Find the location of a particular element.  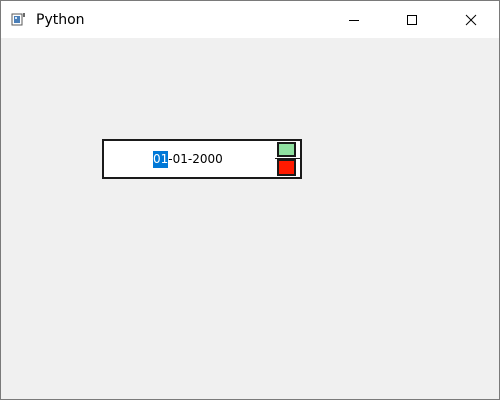

spin-buttons is located at coordinates (288, 159).